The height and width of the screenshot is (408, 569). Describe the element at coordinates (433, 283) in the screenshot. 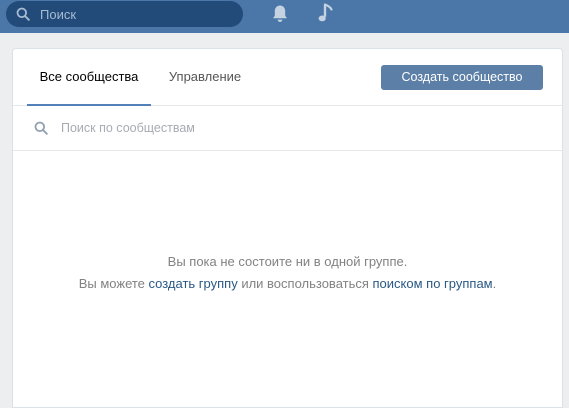

I see `search-groups-link: поиском по группам` at that location.